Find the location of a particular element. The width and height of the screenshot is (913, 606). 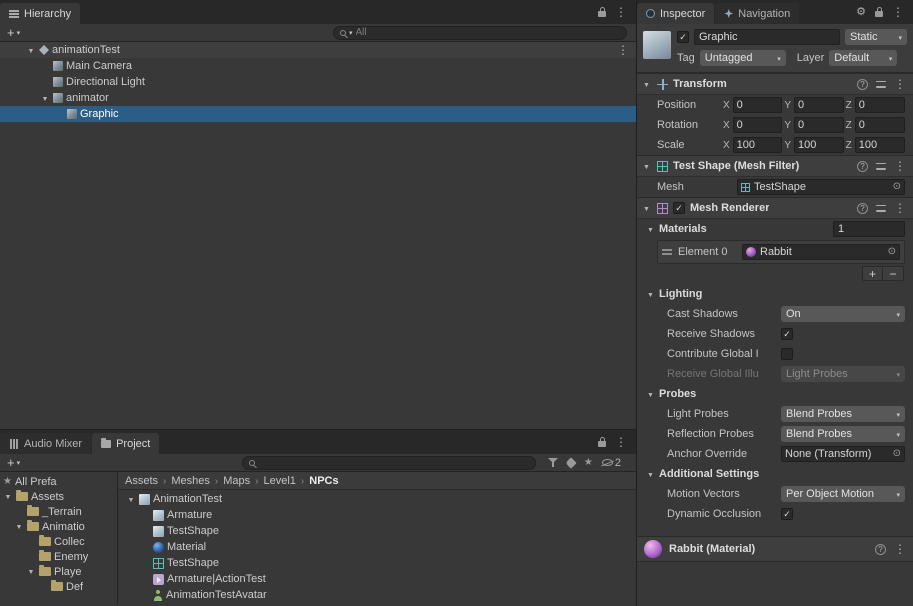

save-search-icon is located at coordinates (588, 463).